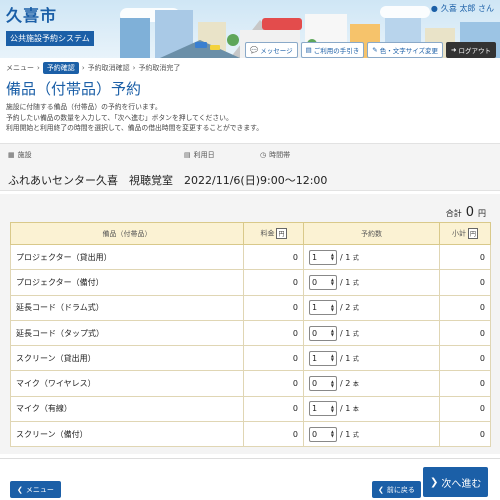 The image size is (500, 500). Describe the element at coordinates (20, 68) in the screenshot. I see `breadcrumb-menu: メニュー` at that location.